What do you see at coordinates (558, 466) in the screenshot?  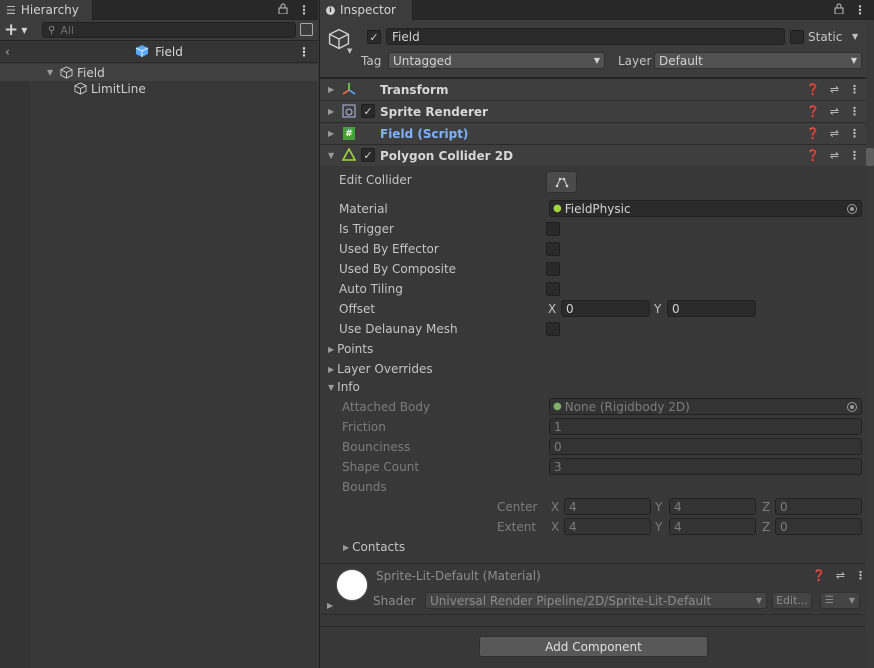 I see `shape-count-value: 3` at bounding box center [558, 466].